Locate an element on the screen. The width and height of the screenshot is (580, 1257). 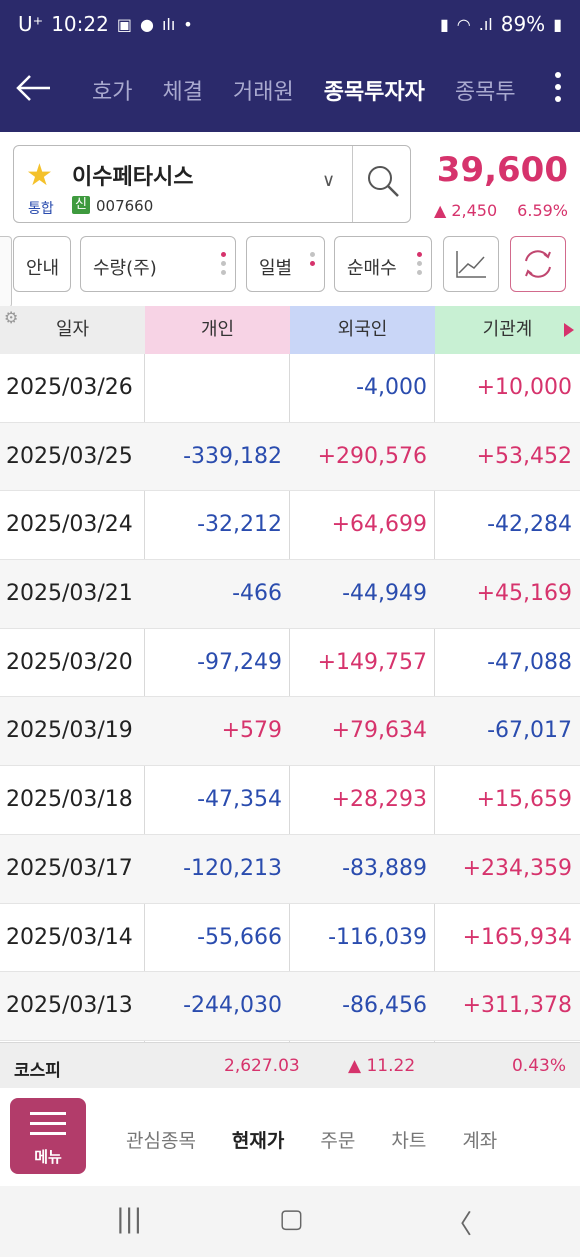
table-row: 2025/03/13 -244,030 -86,456 +311,378 is located at coordinates (290, 1006).